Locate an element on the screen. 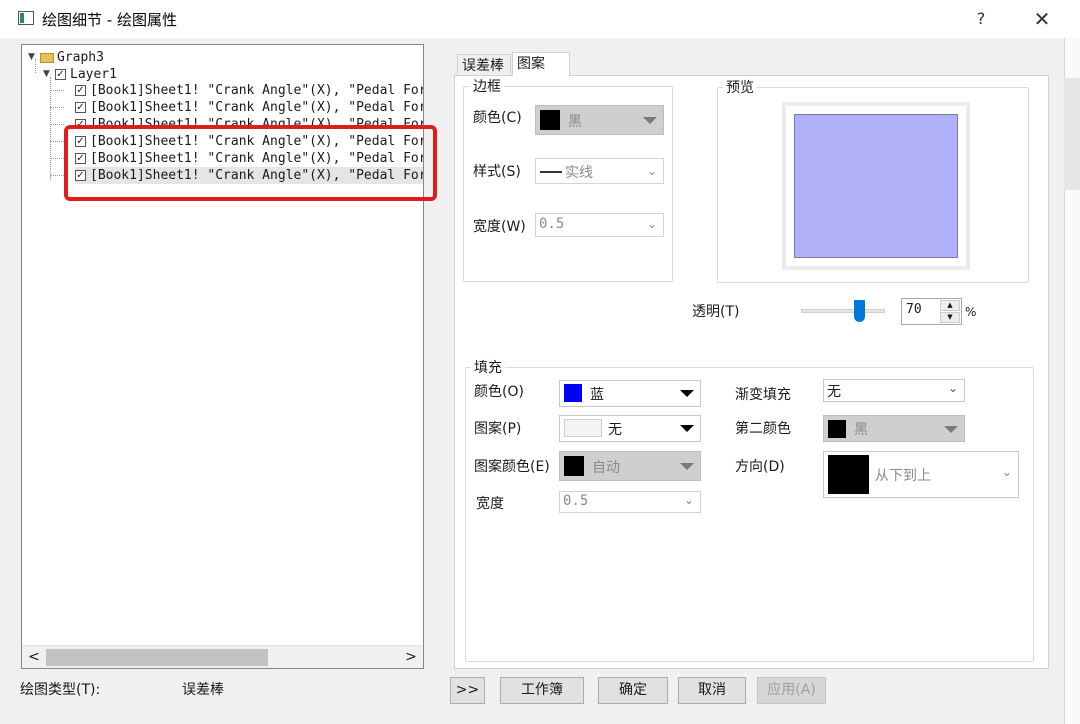 The width and height of the screenshot is (1080, 724). expand-button: >> is located at coordinates (467, 690).